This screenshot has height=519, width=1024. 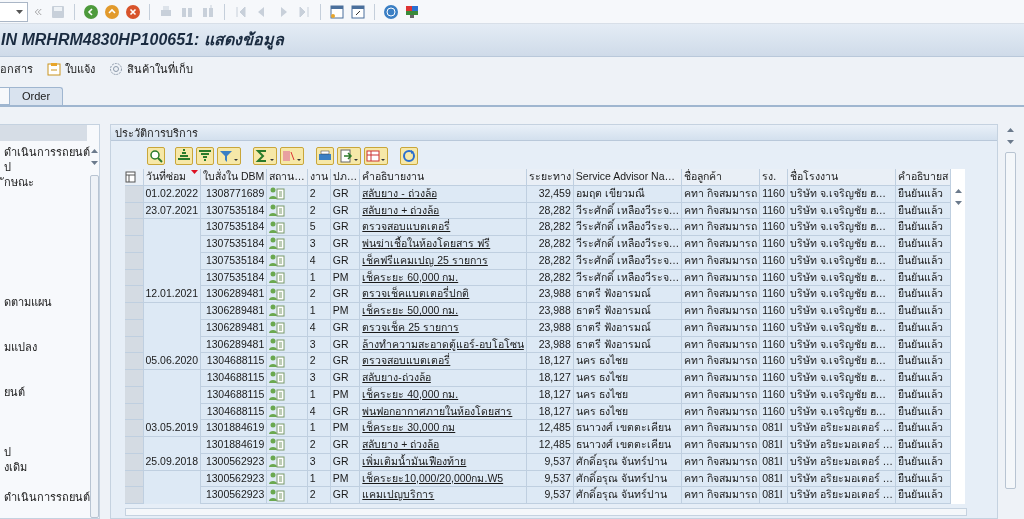 What do you see at coordinates (5, 96) in the screenshot?
I see `tab` at bounding box center [5, 96].